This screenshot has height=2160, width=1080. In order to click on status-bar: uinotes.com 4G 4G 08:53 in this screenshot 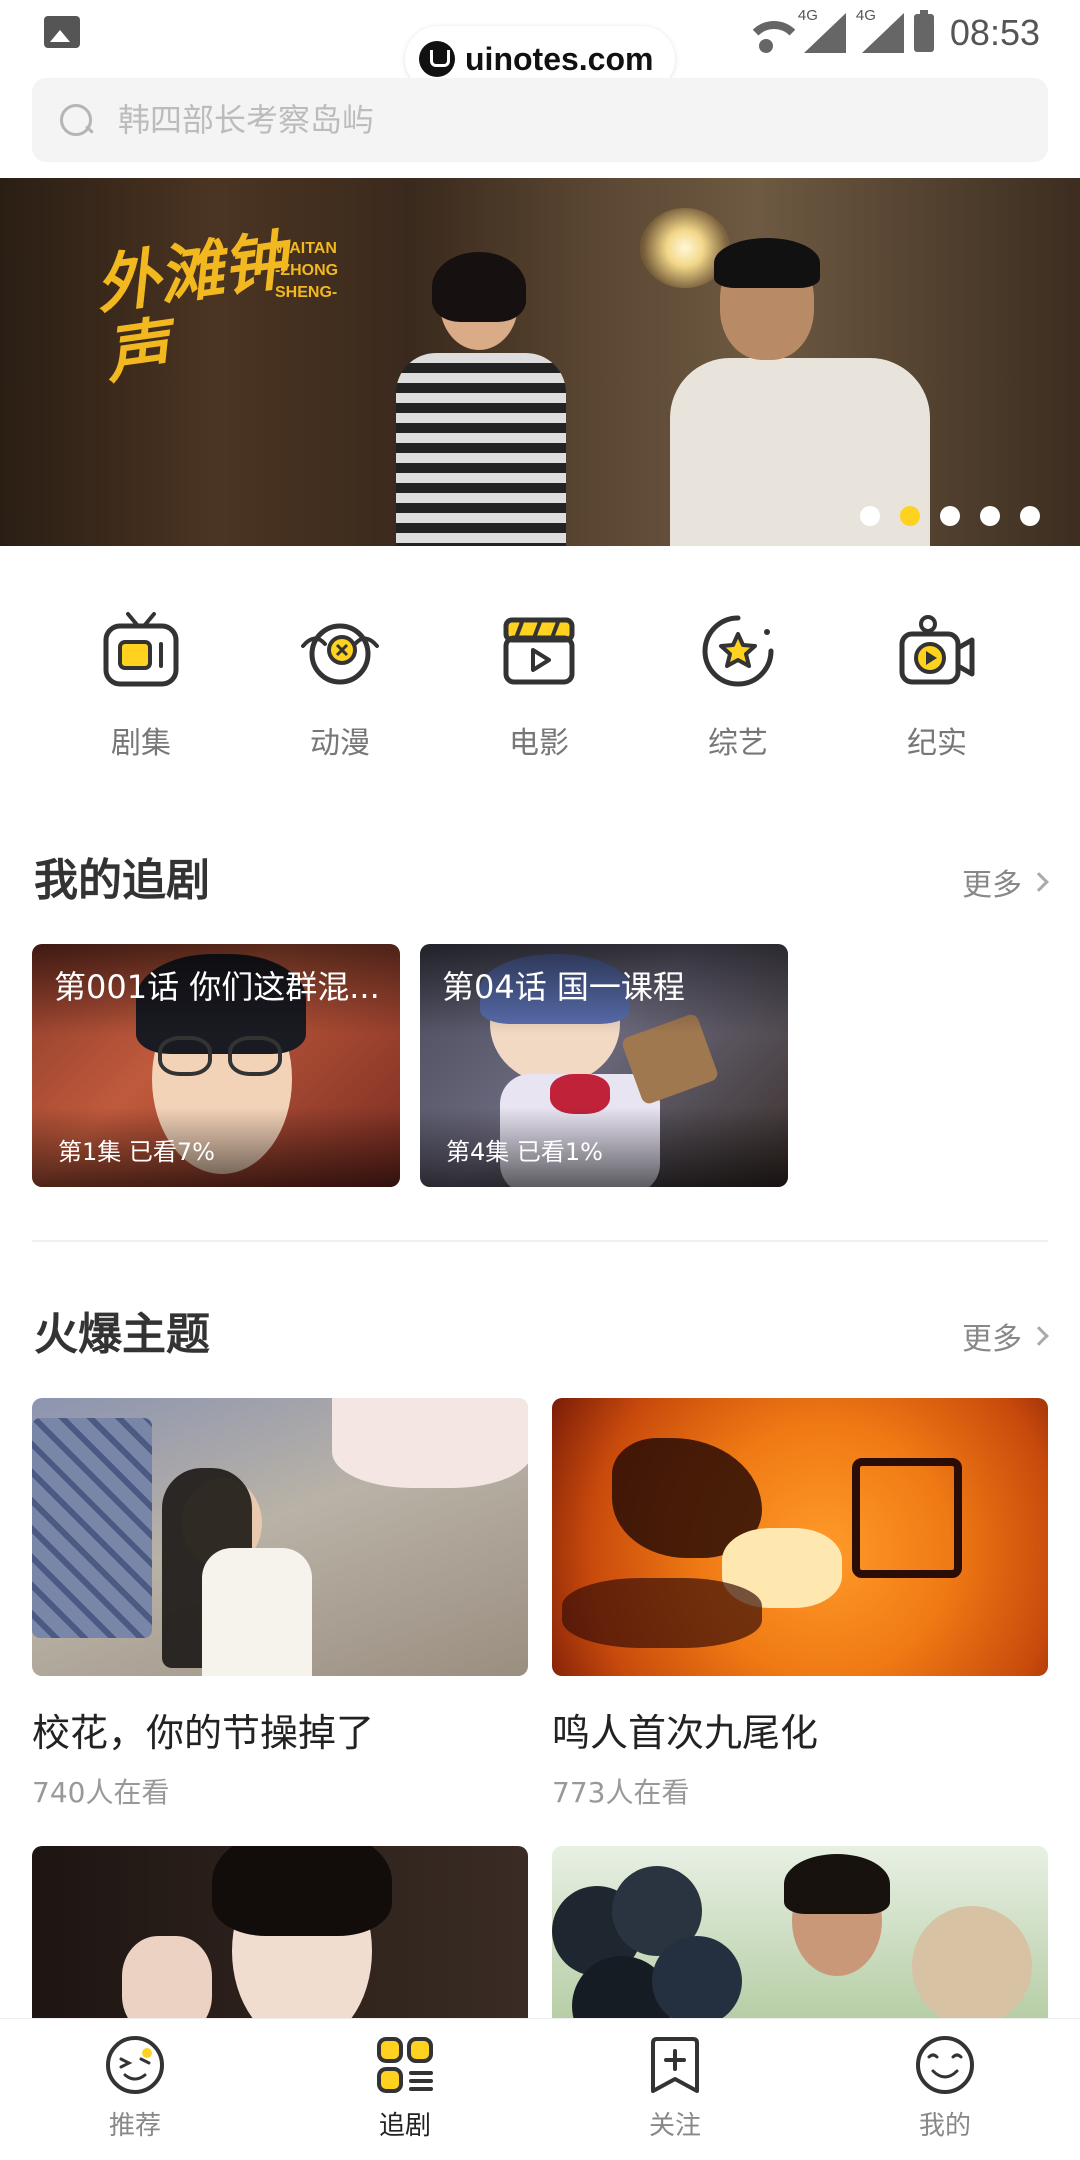, I will do `click(540, 46)`.